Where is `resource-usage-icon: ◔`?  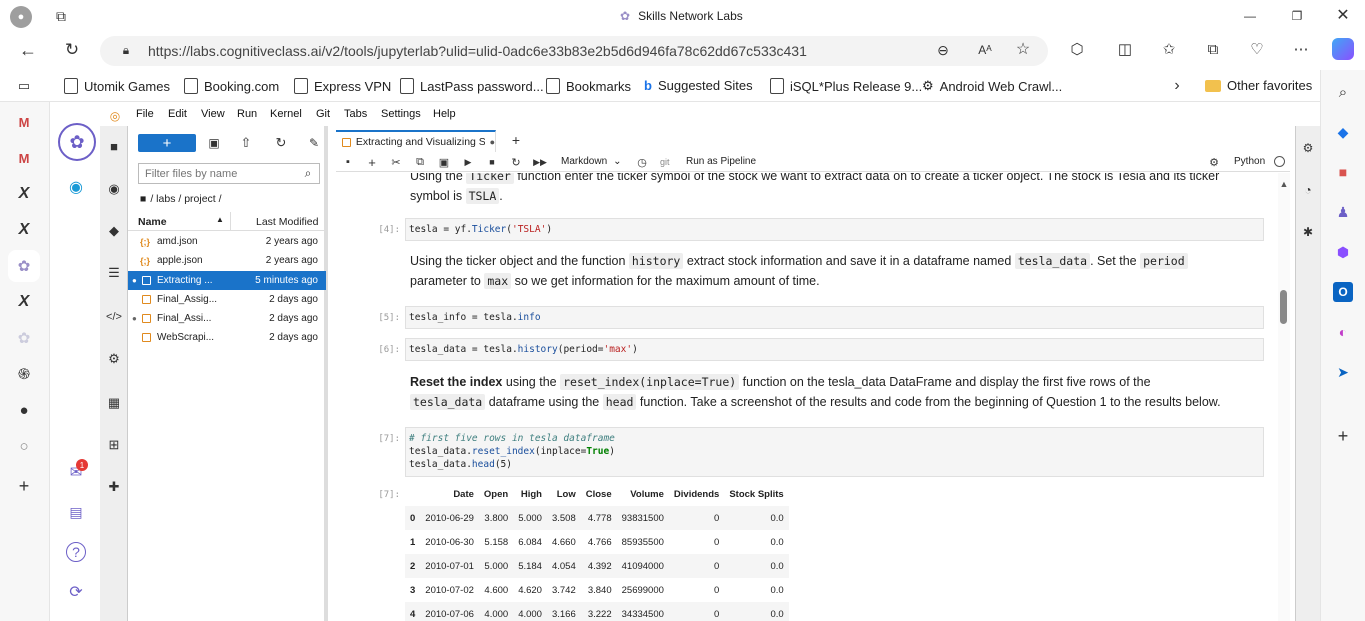 resource-usage-icon: ◔ is located at coordinates (1308, 190).